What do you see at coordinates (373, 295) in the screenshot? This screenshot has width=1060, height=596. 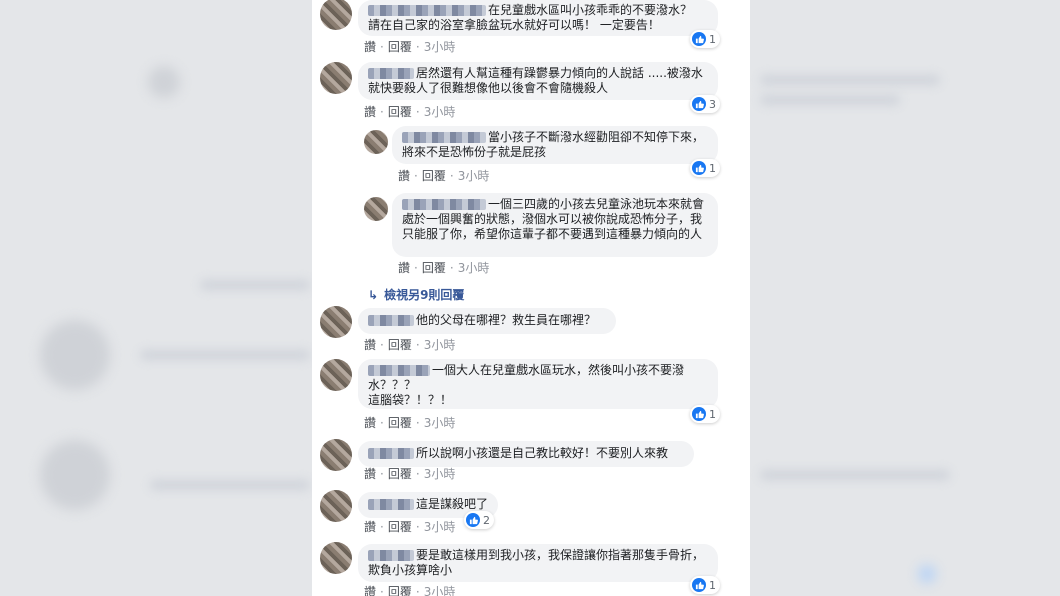 I see `reply-arrow-icon: ↳` at bounding box center [373, 295].